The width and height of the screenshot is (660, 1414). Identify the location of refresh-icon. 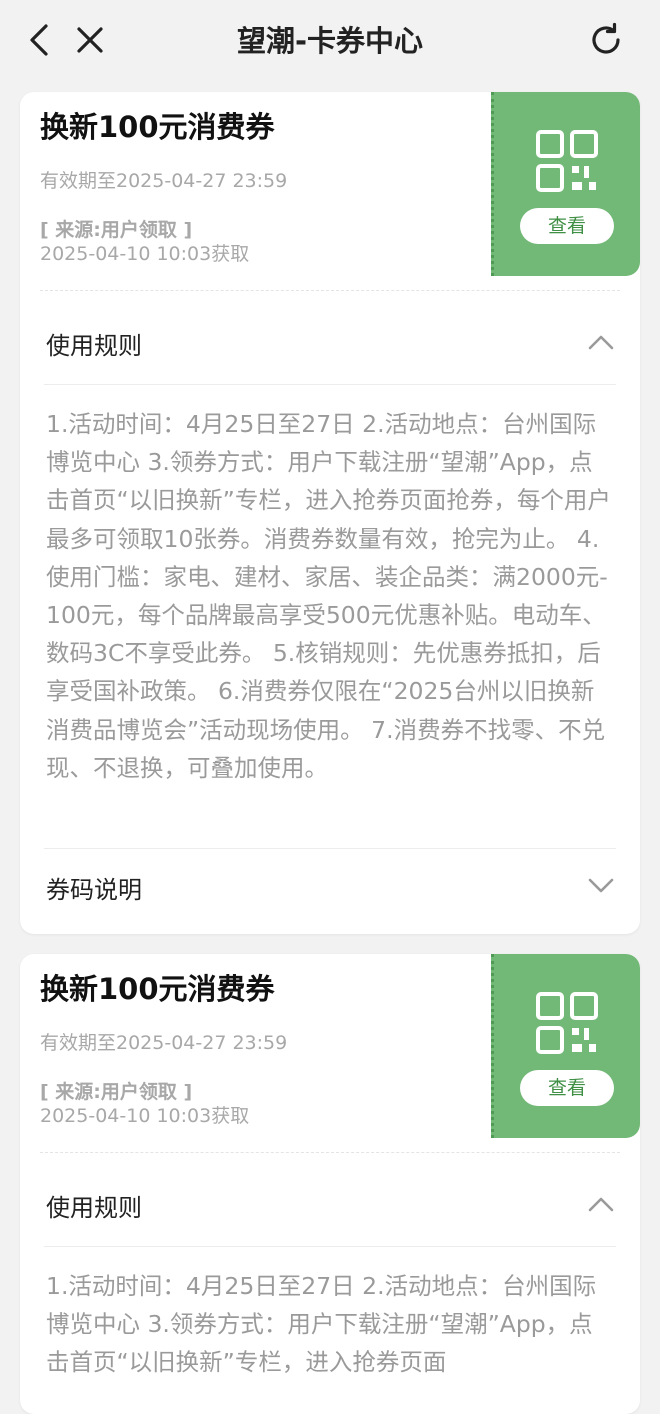
(606, 38).